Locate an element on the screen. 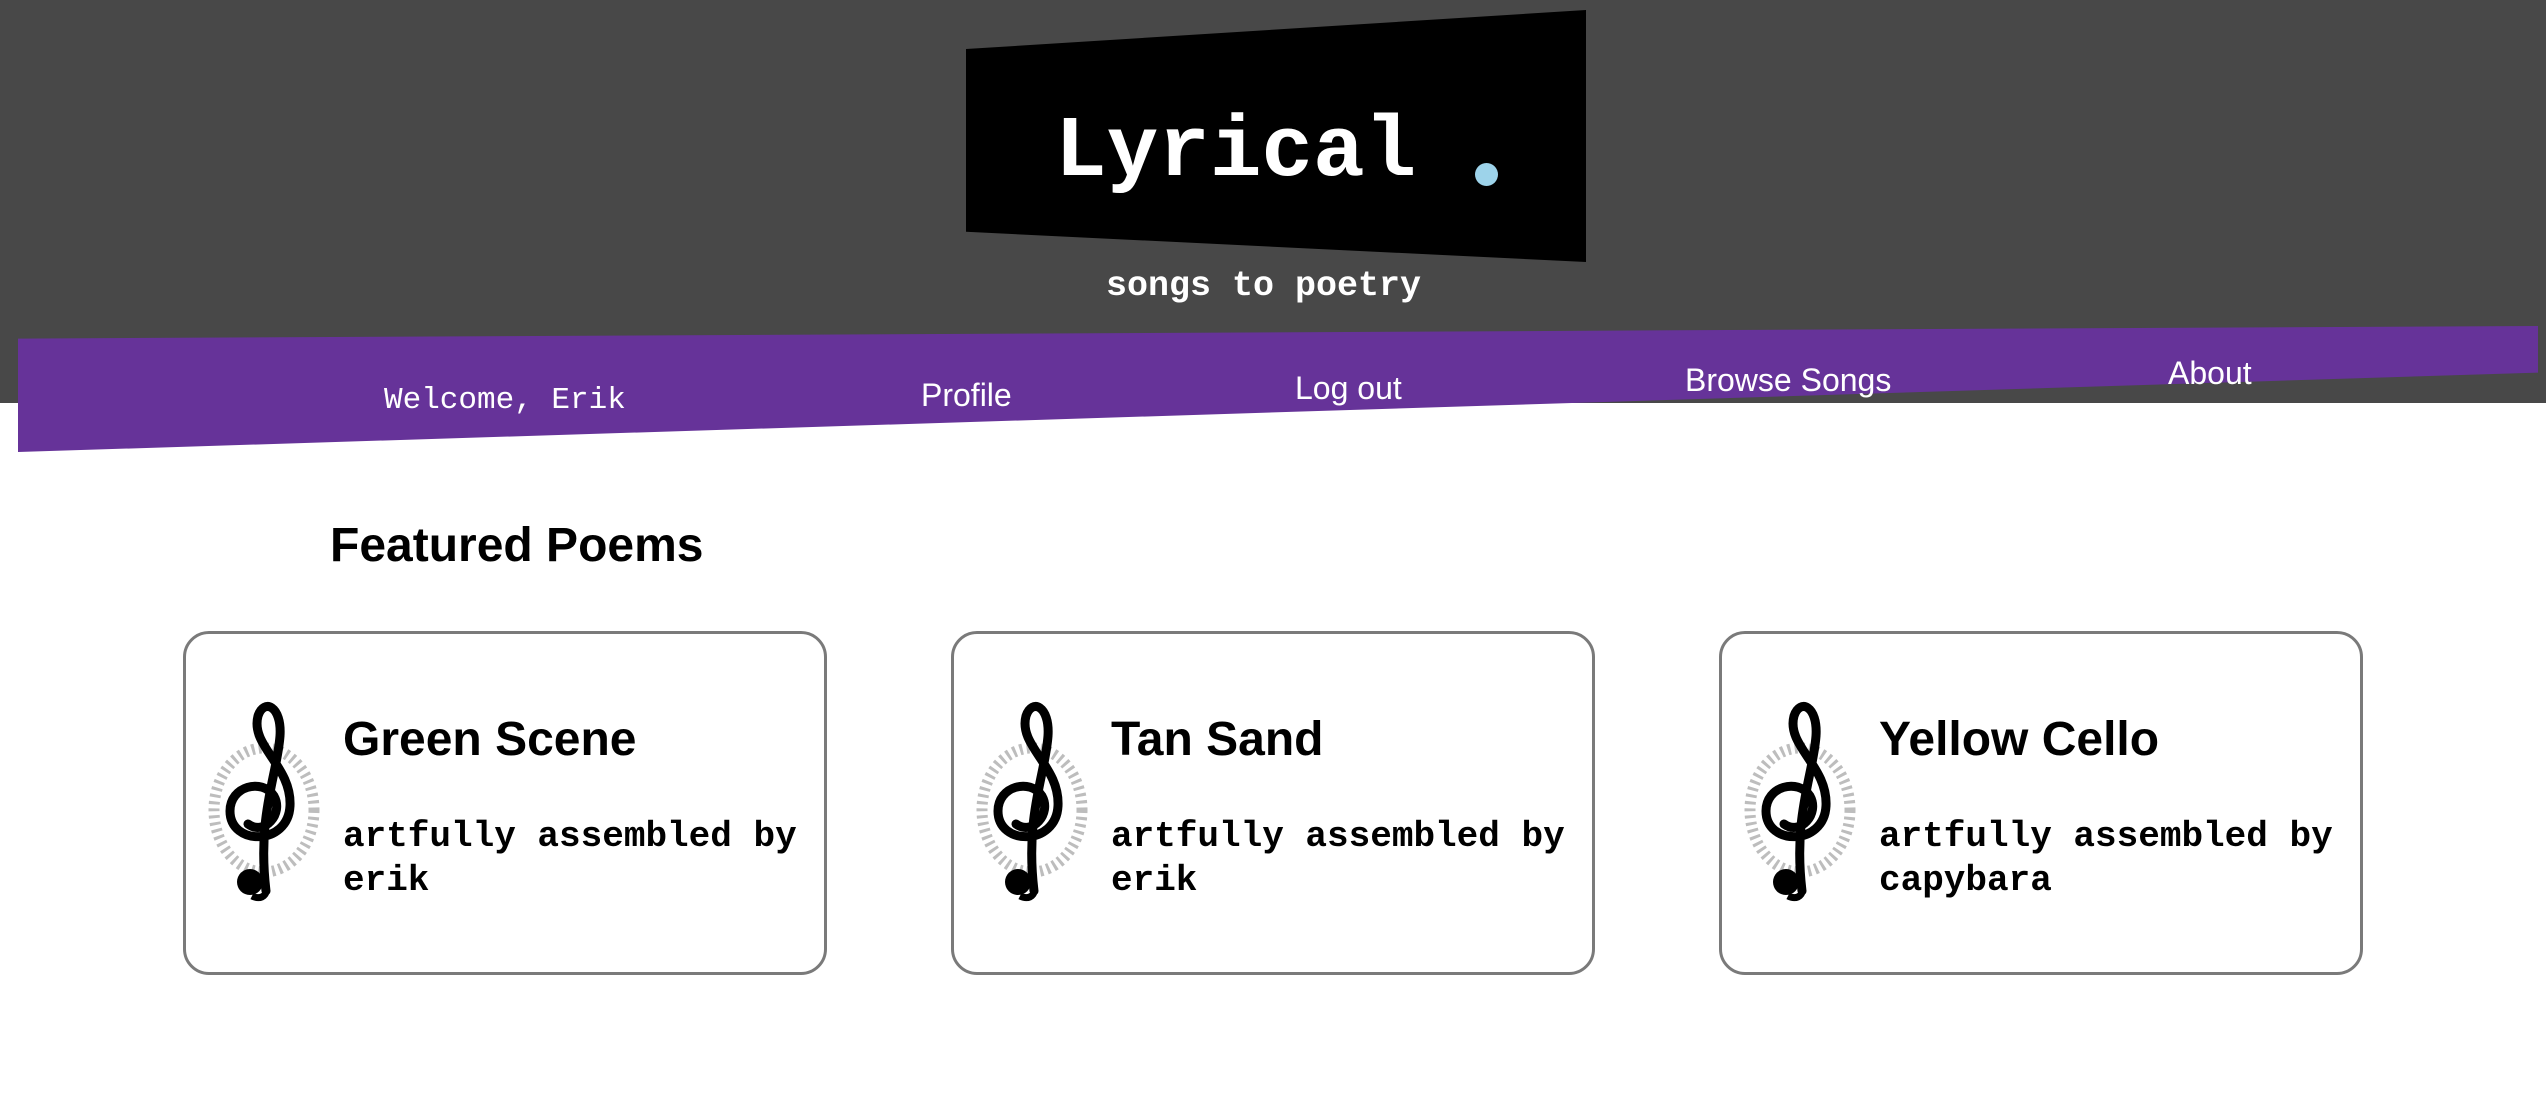 The image size is (2546, 1094). featured-poems-heading: Featured Poems is located at coordinates (517, 545).